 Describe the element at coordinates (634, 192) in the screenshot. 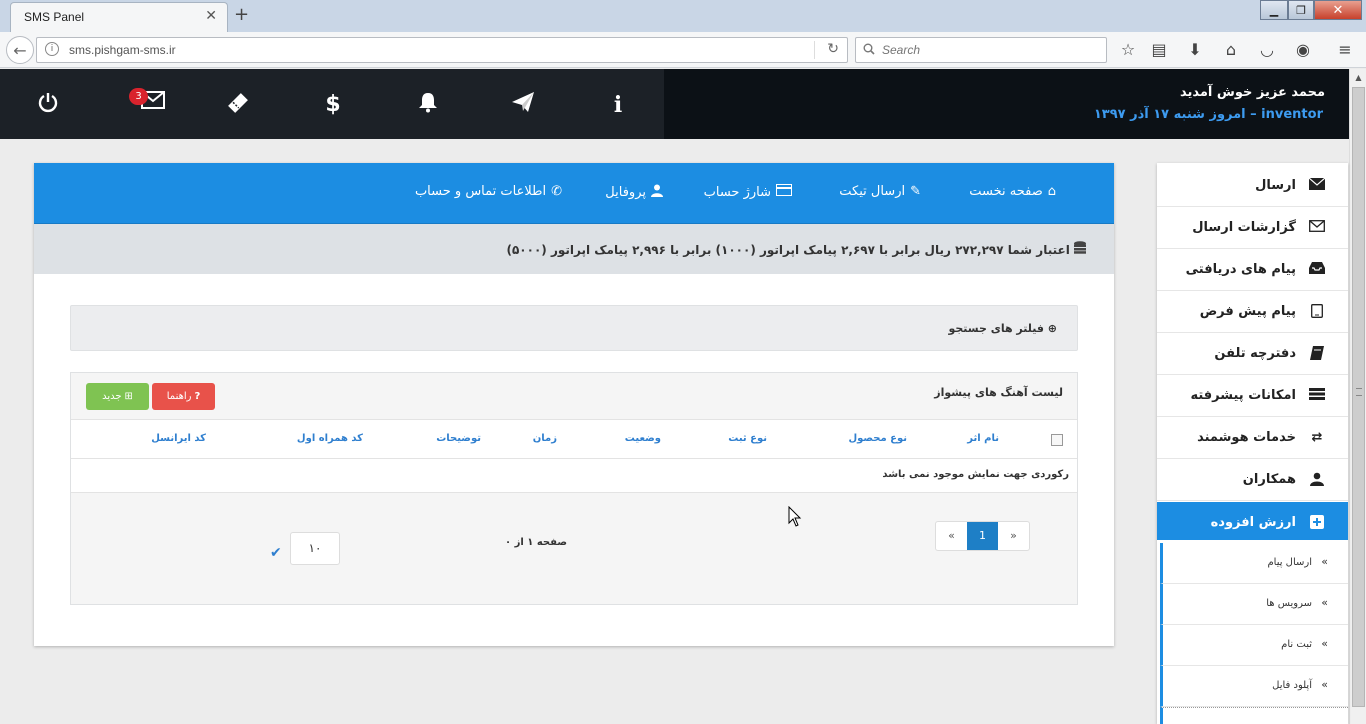

I see `tab-profile: پروفایل` at that location.